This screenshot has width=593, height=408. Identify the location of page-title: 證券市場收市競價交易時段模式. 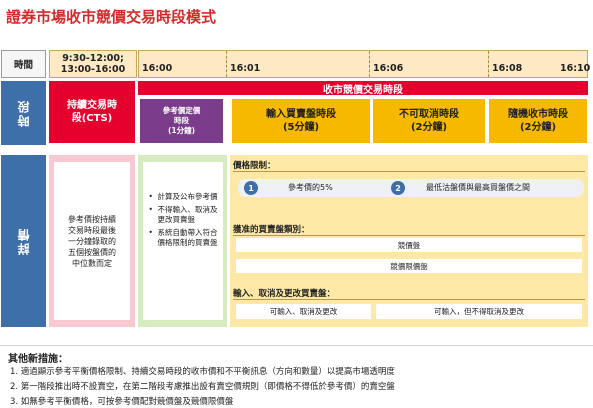
(111, 17).